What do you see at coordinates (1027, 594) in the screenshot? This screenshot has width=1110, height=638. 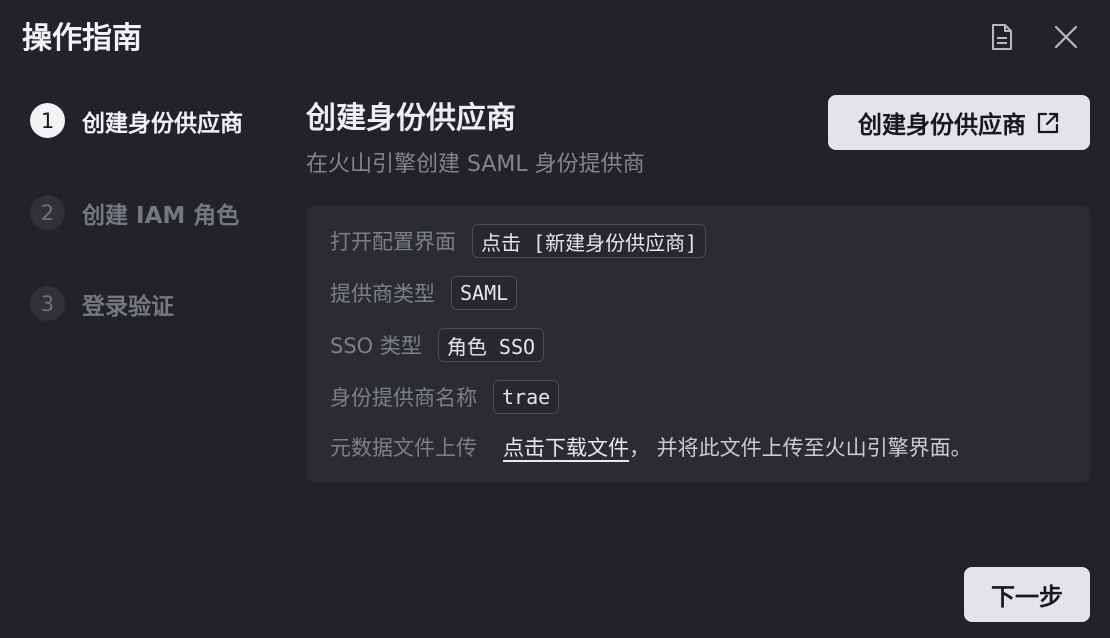 I see `next-button: 下一步` at bounding box center [1027, 594].